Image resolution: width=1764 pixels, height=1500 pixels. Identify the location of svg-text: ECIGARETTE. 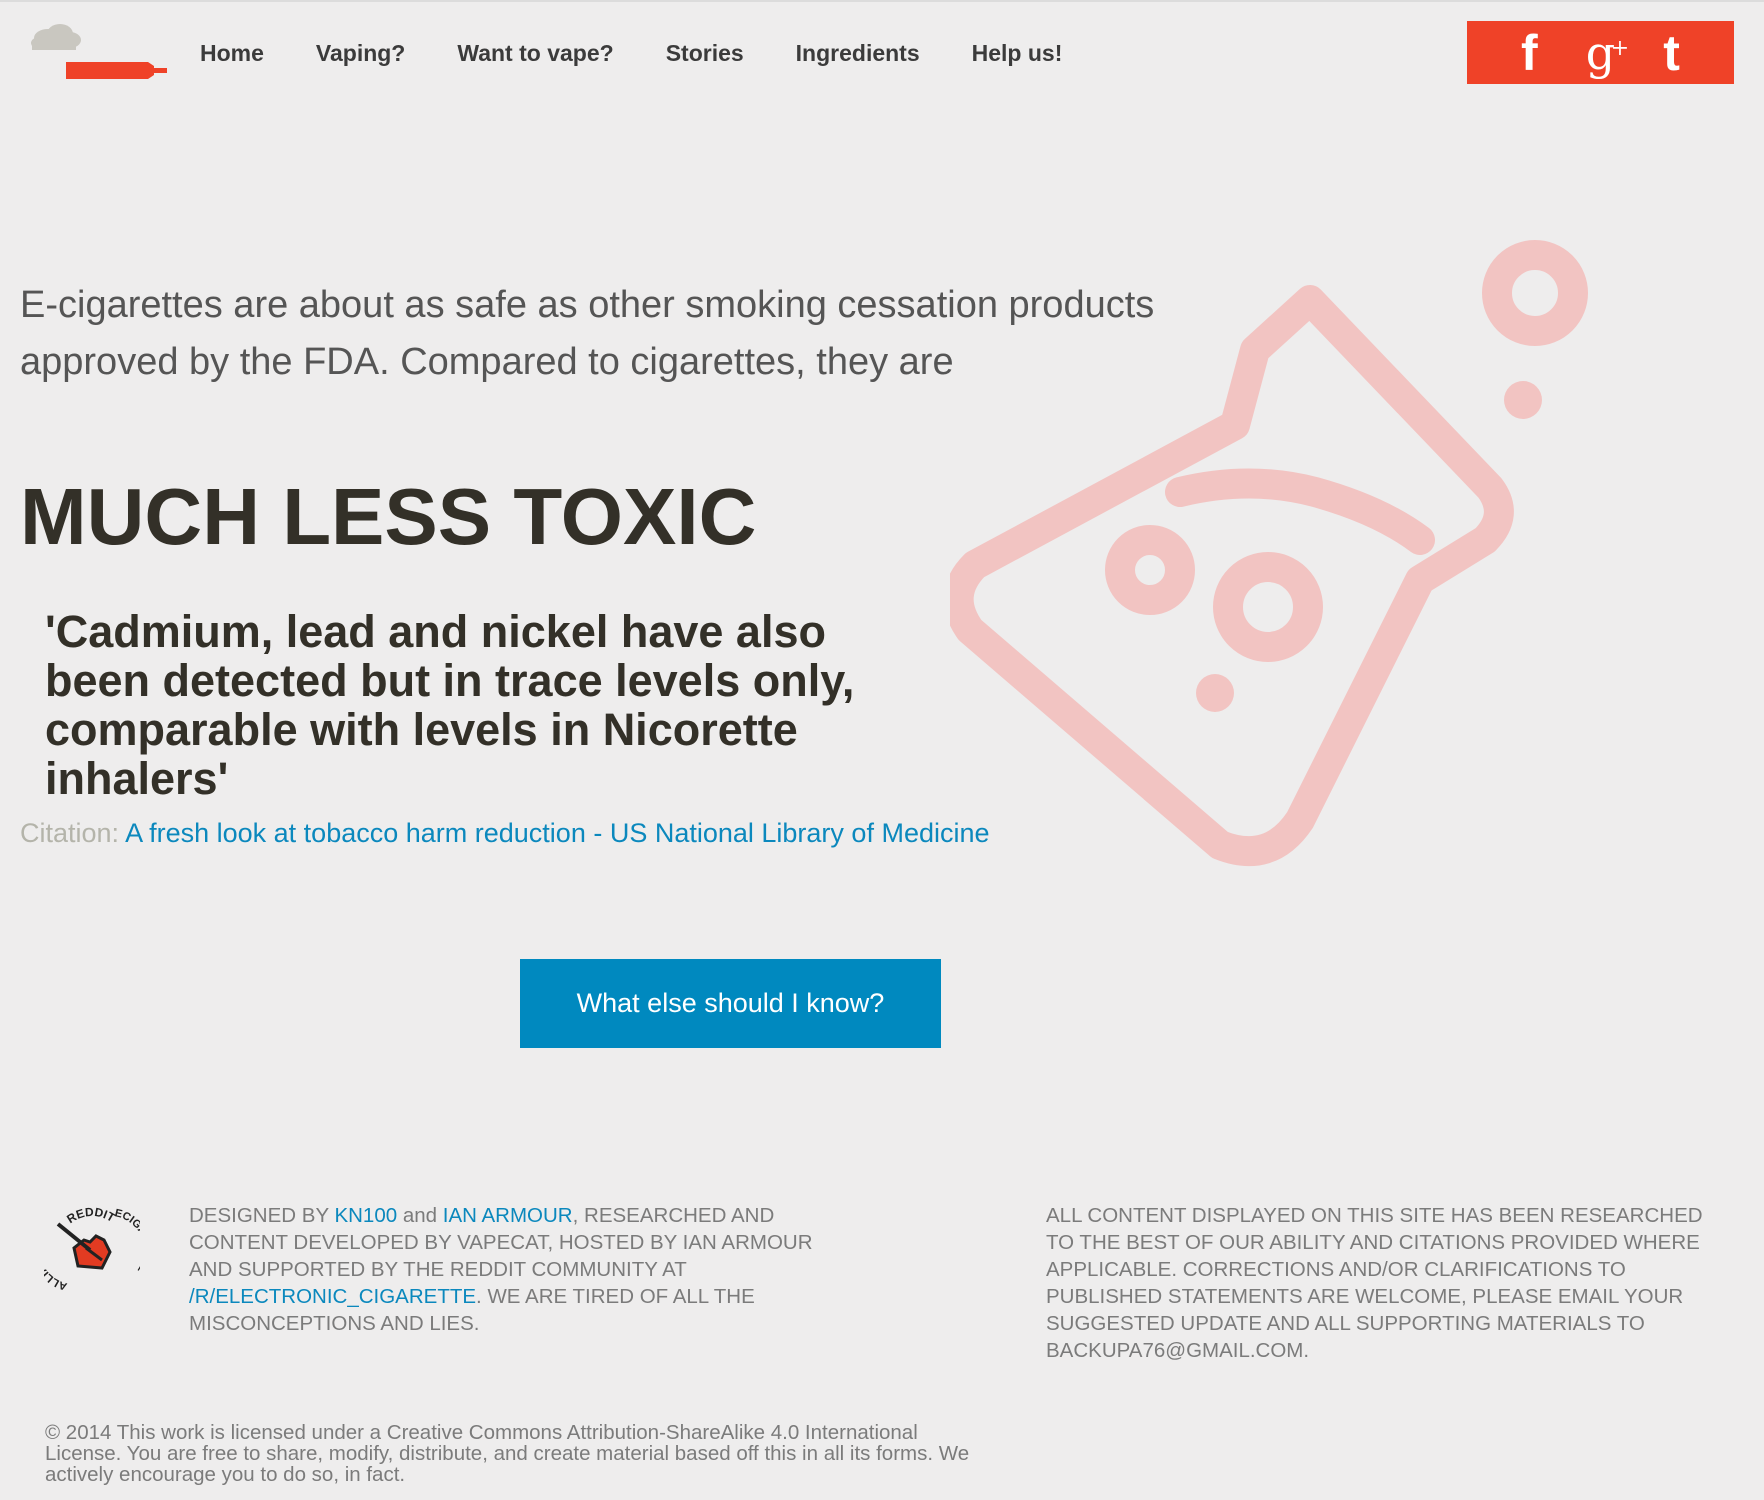
(127, 1241).